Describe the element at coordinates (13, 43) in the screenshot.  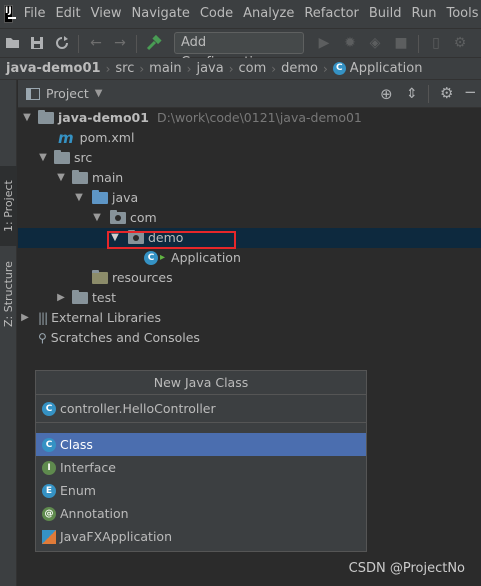
I see `open-folder-icon` at that location.